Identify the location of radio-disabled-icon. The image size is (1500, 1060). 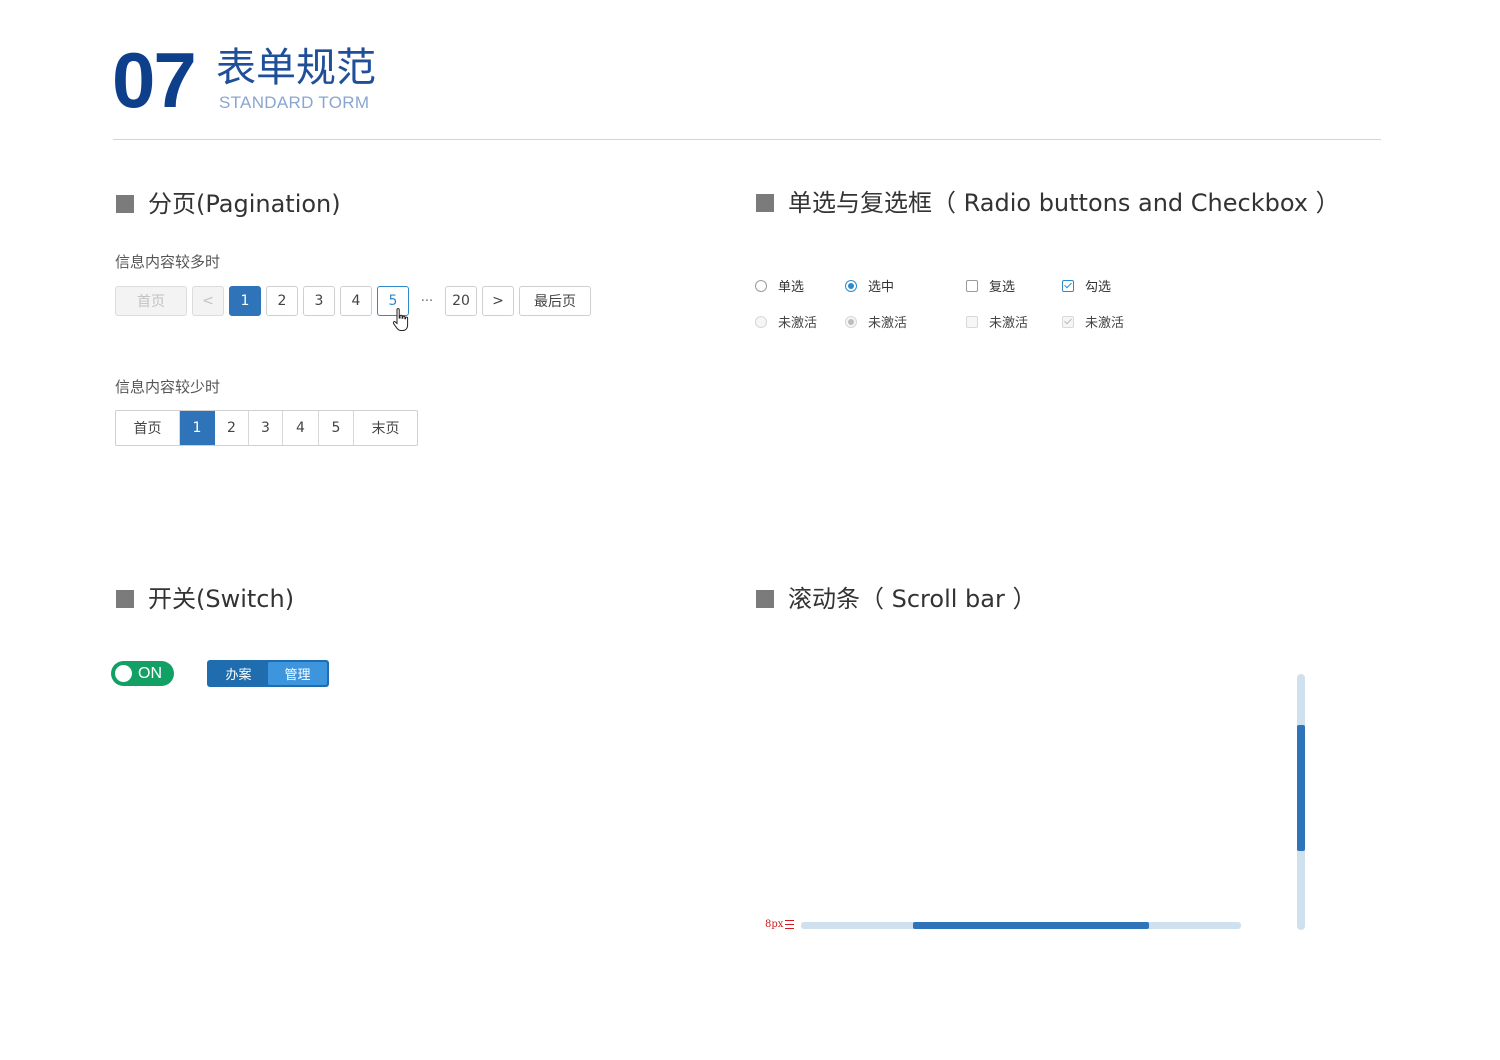
(761, 321).